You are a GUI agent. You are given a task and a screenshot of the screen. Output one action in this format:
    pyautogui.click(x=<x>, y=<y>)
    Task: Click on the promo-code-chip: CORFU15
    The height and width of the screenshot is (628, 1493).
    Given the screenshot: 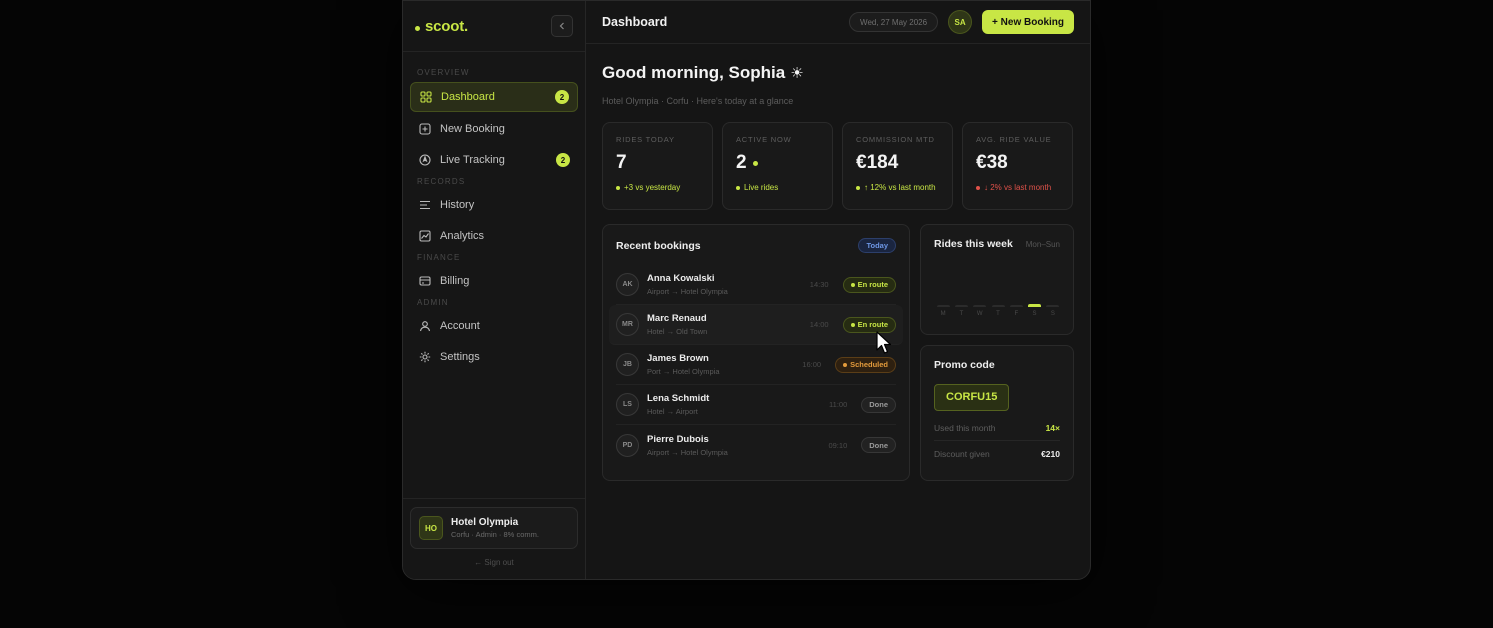 What is the action you would take?
    pyautogui.click(x=972, y=397)
    